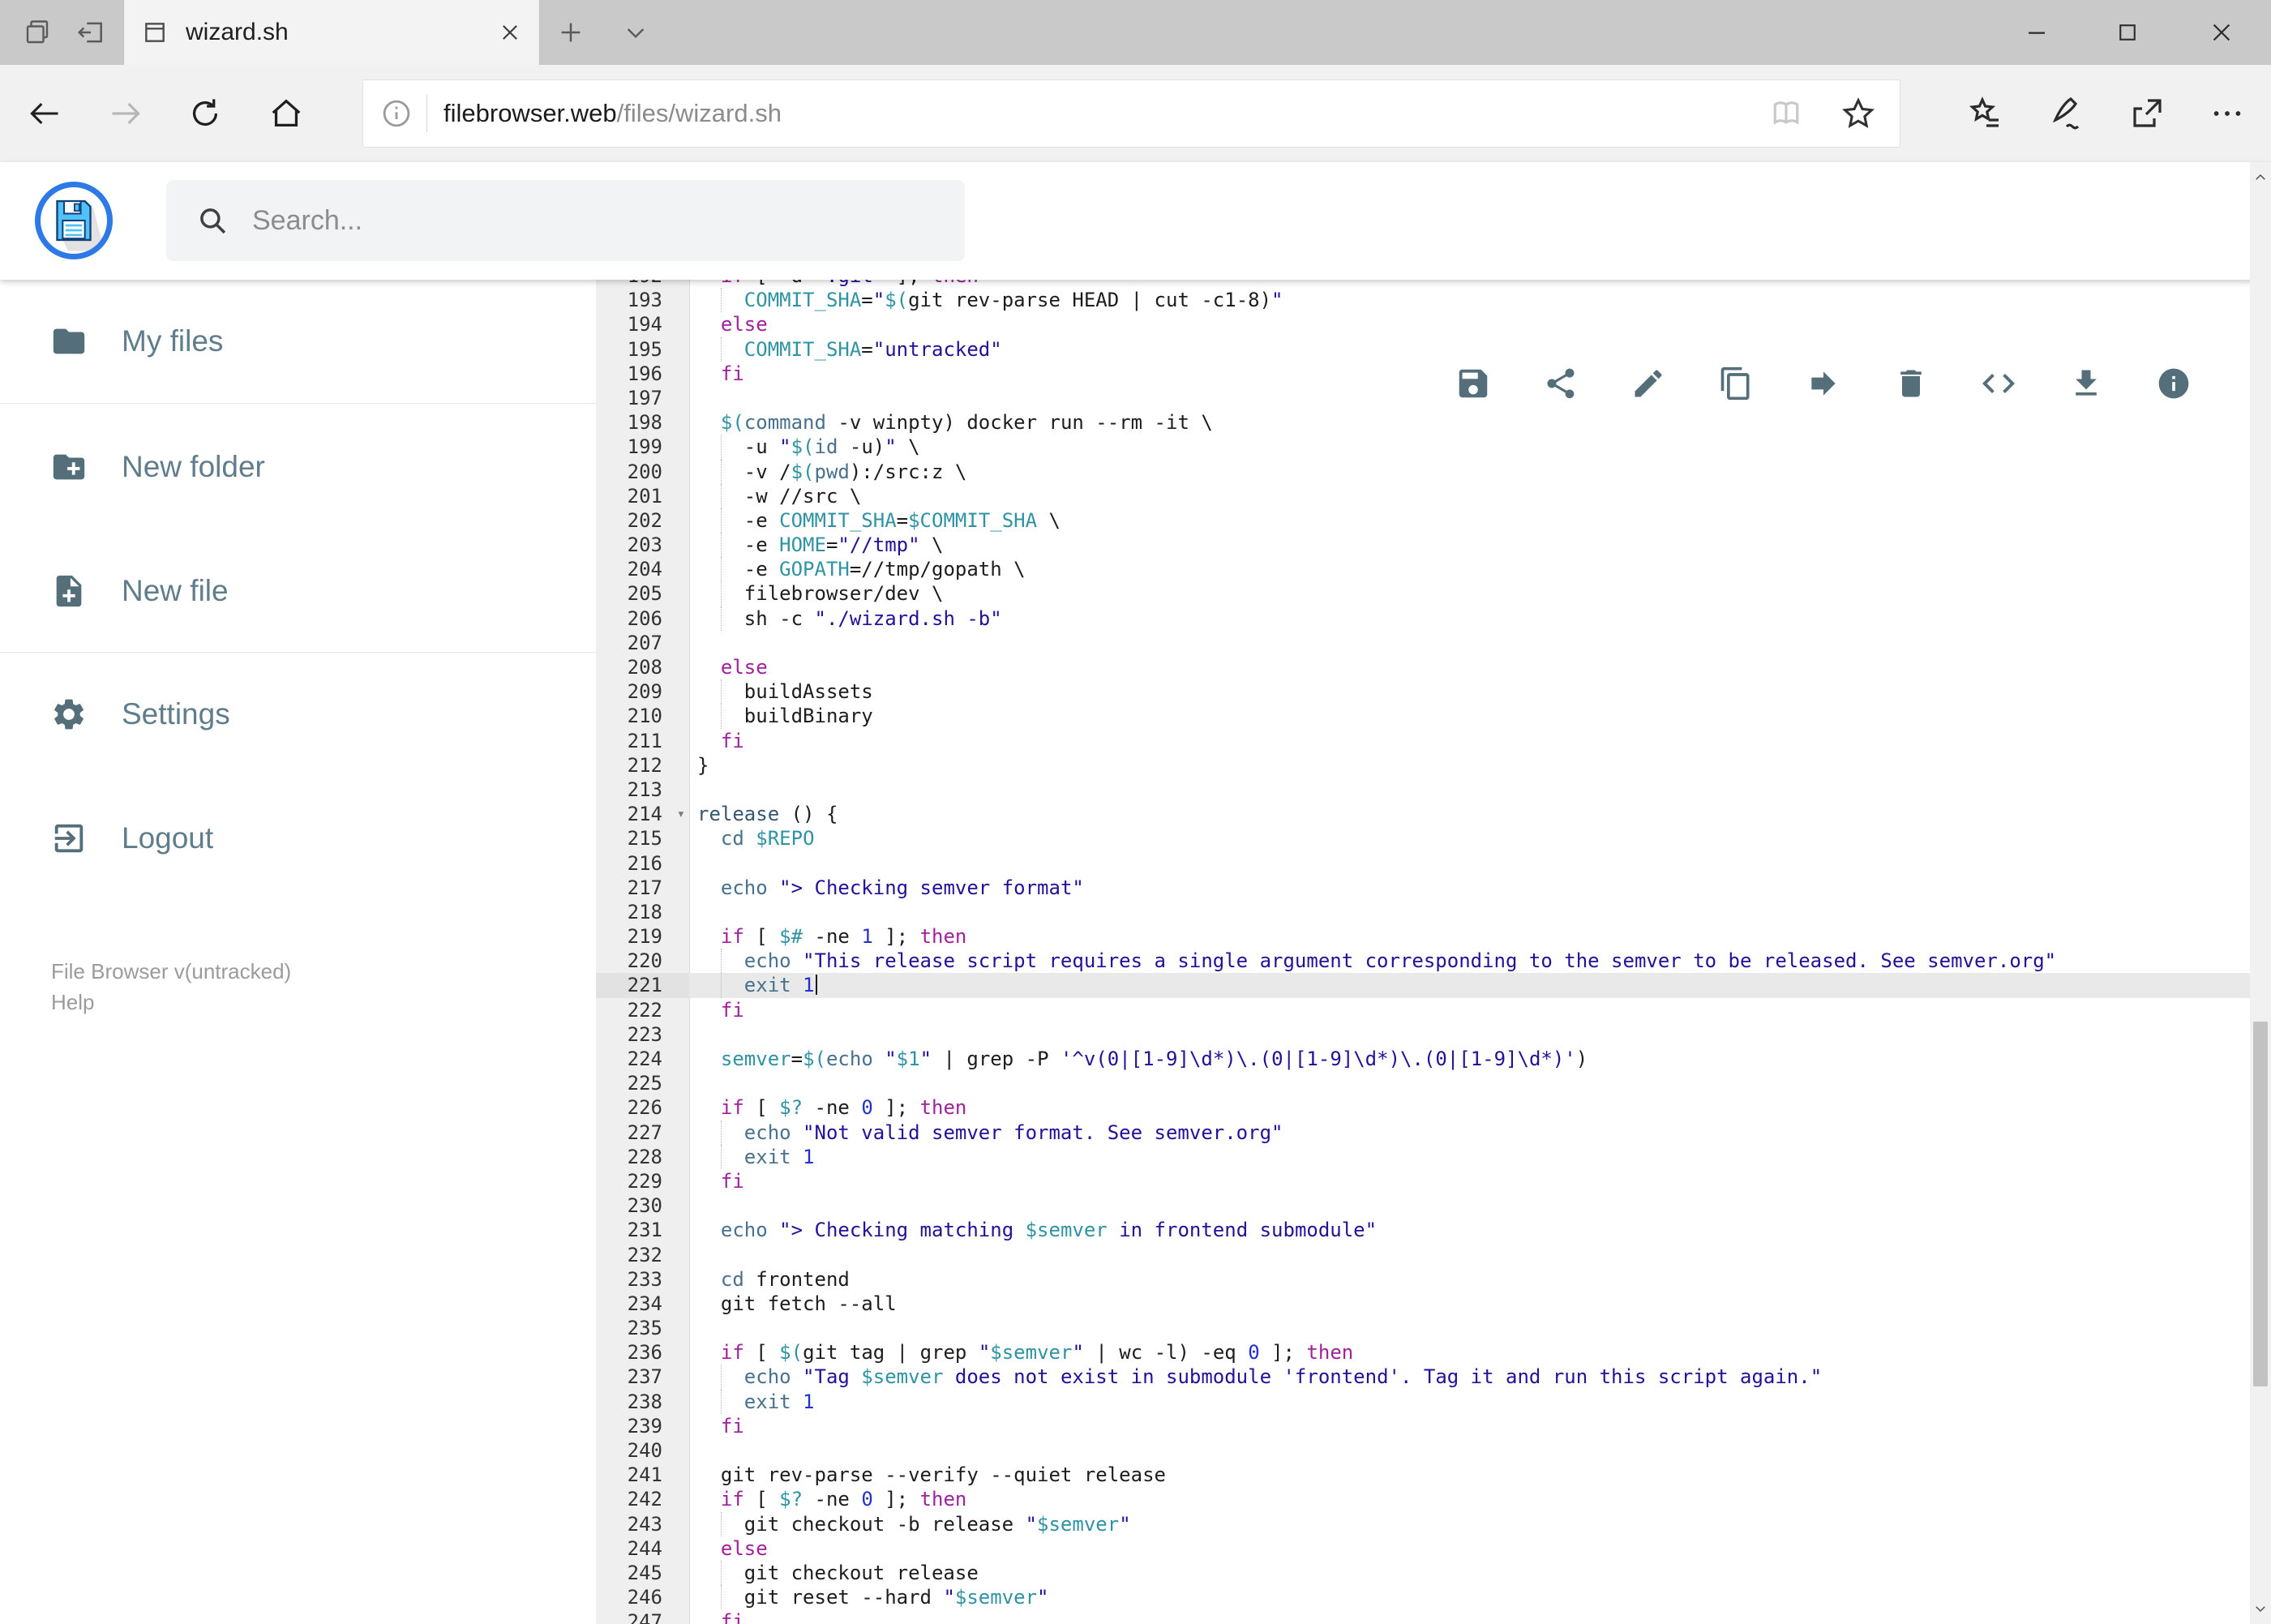 The image size is (2271, 1624). Describe the element at coordinates (1469, 496) in the screenshot. I see `code-line-text: -w //src \` at that location.